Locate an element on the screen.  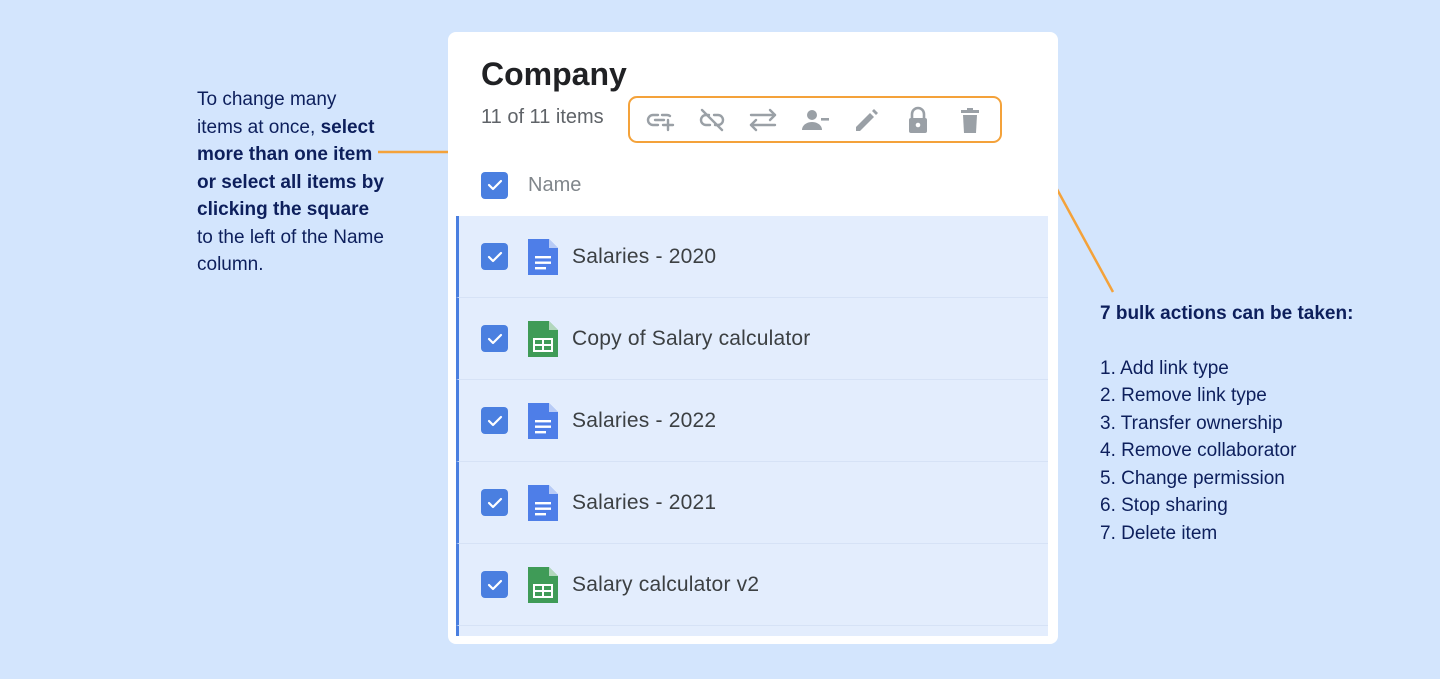
file-name: Salaries - 2022 is located at coordinates (644, 421).